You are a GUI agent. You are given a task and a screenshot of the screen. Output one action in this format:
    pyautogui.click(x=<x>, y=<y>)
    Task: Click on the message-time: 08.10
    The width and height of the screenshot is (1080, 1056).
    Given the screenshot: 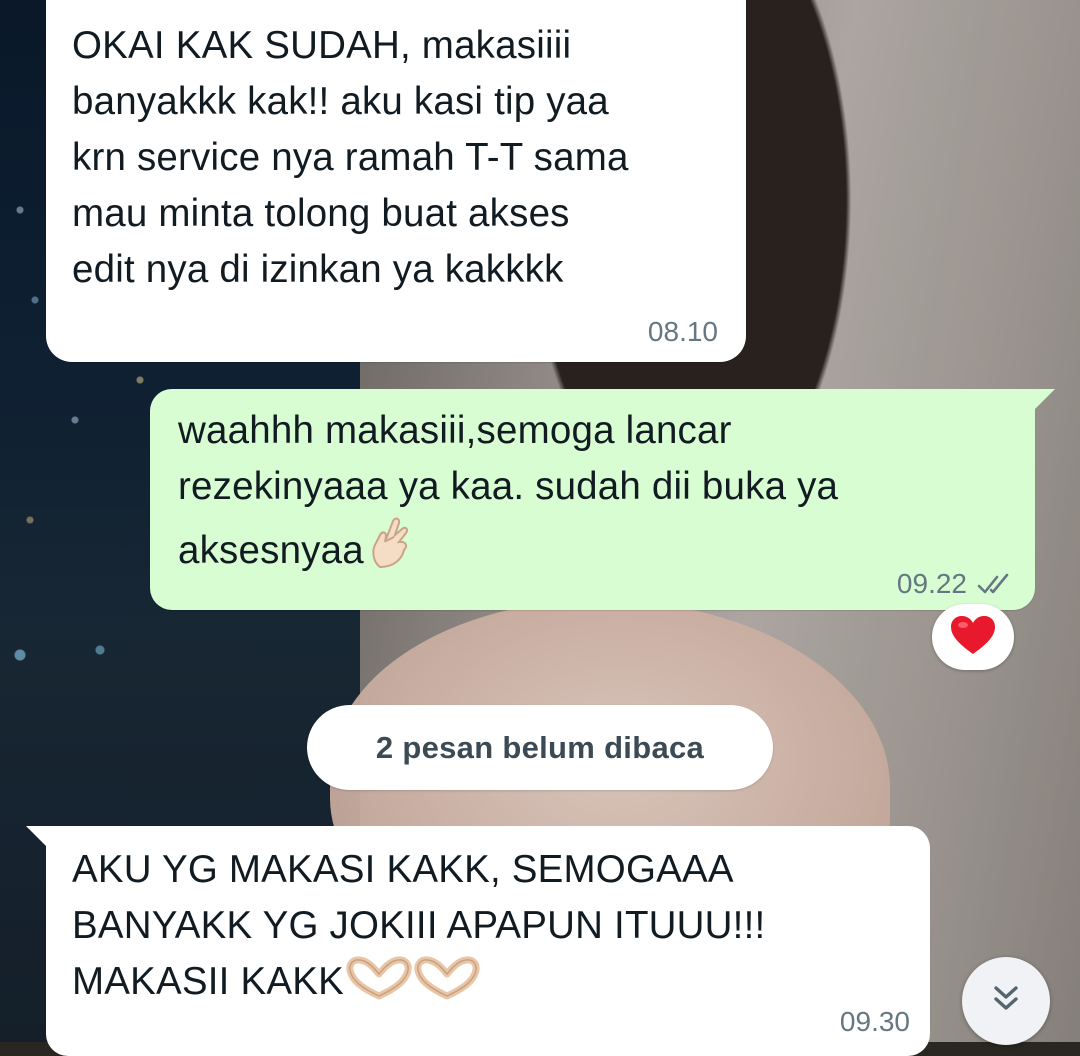 What is the action you would take?
    pyautogui.click(x=682, y=331)
    